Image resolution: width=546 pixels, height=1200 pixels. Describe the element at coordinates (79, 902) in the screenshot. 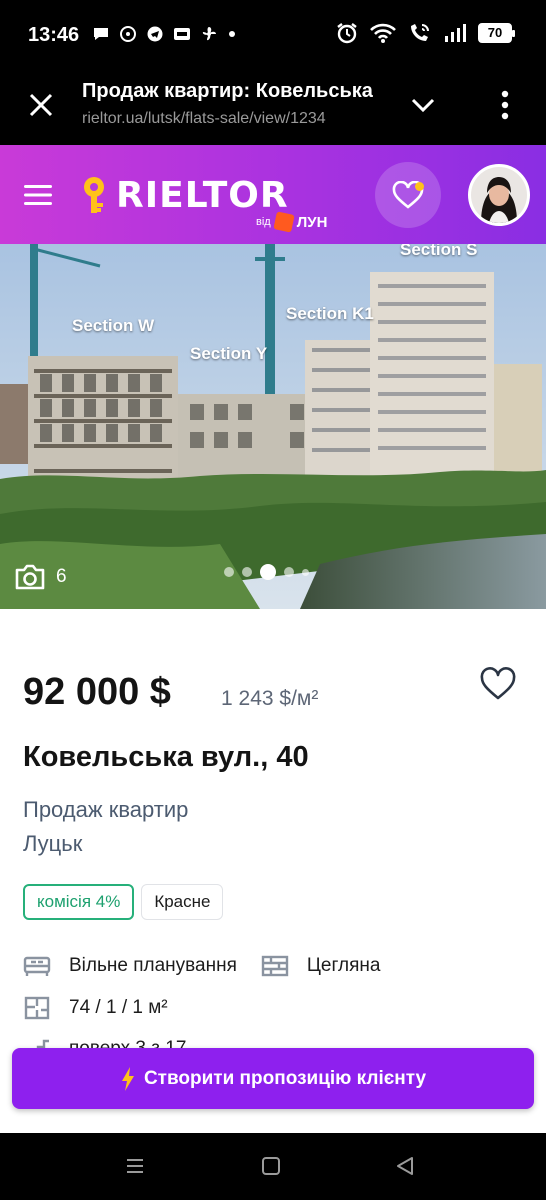

I see `commission-tag: комісія 4%` at that location.